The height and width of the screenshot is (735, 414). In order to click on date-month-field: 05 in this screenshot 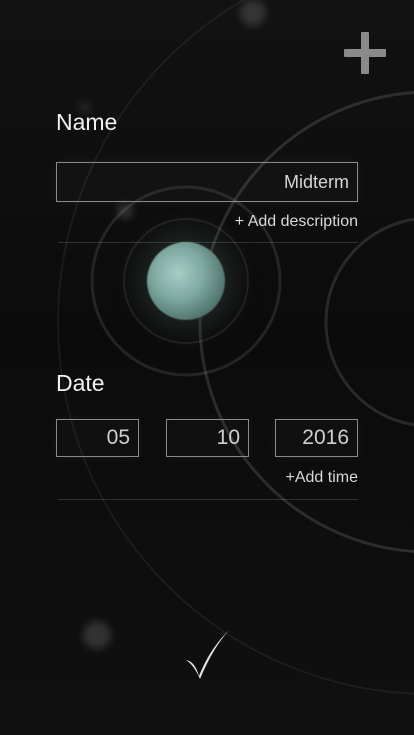, I will do `click(97, 438)`.